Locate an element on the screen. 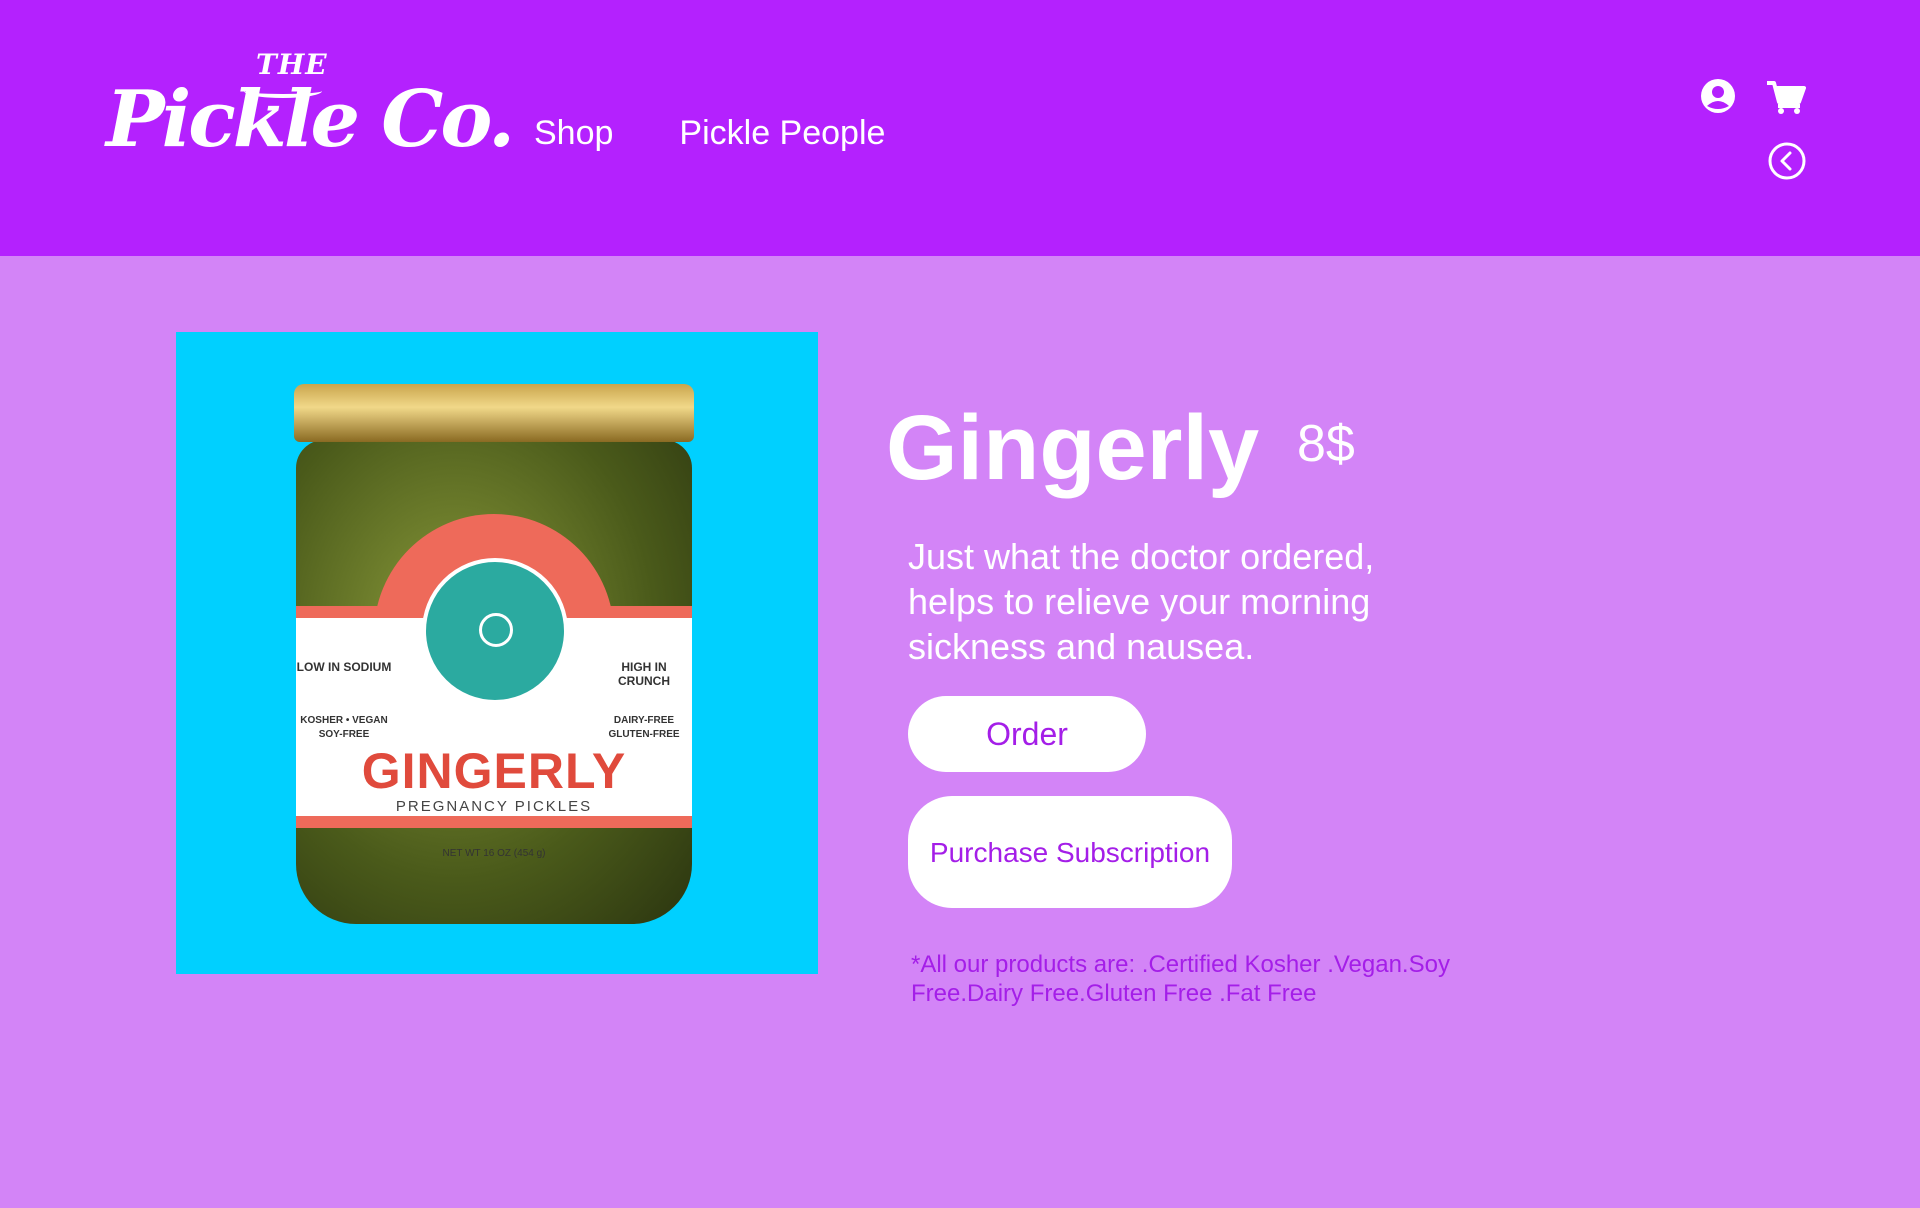 The image size is (1920, 1208). back-arrow-icon is located at coordinates (1787, 161).